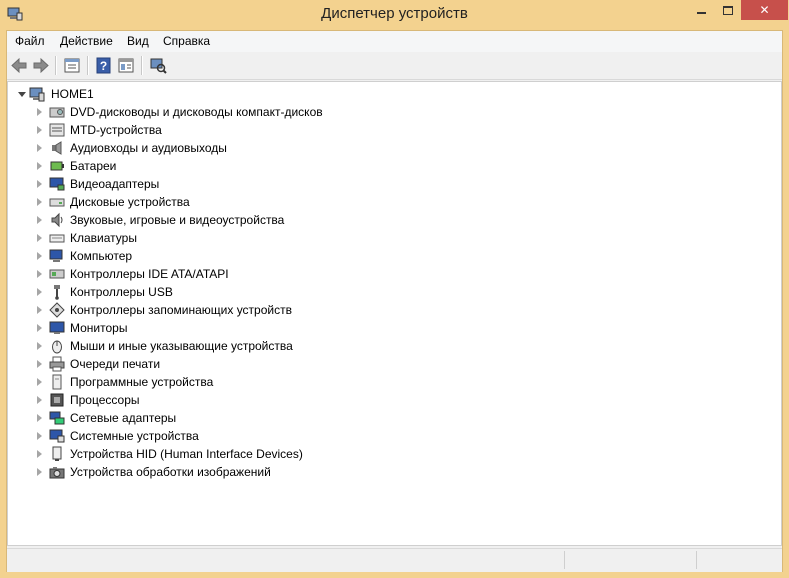  I want to click on menu-bar: Файл Действие Вид Справка, so click(394, 42).